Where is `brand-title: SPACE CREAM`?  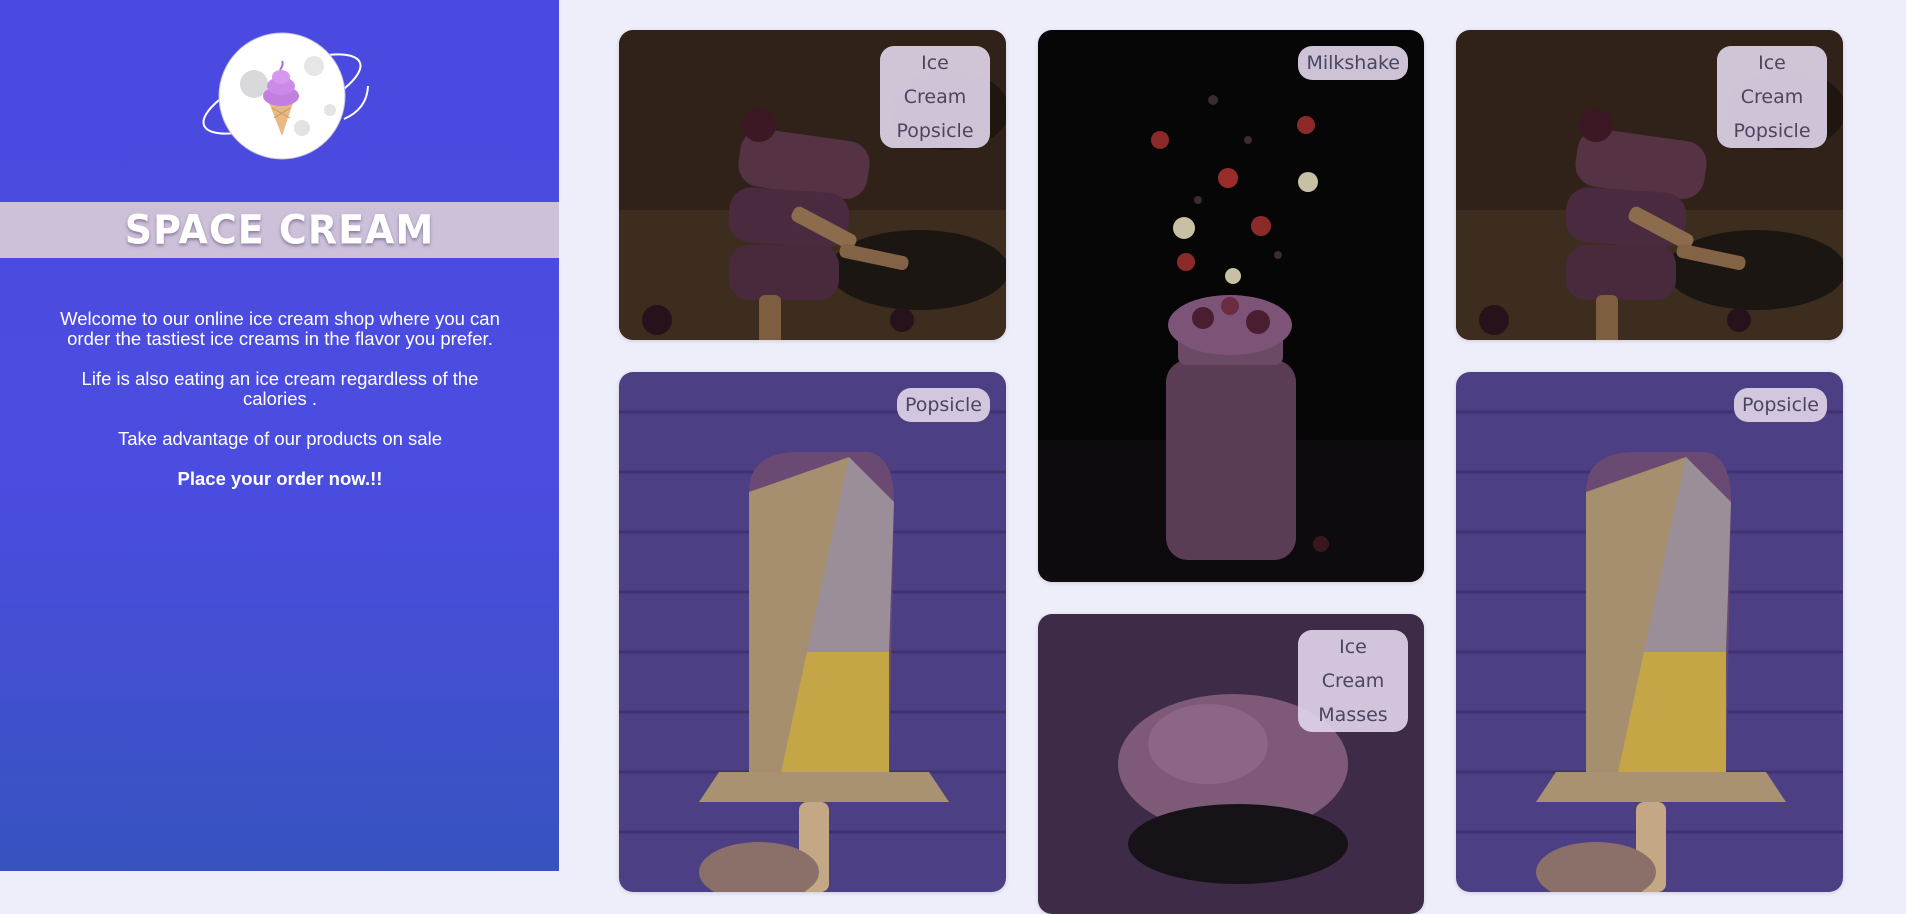 brand-title: SPACE CREAM is located at coordinates (279, 230).